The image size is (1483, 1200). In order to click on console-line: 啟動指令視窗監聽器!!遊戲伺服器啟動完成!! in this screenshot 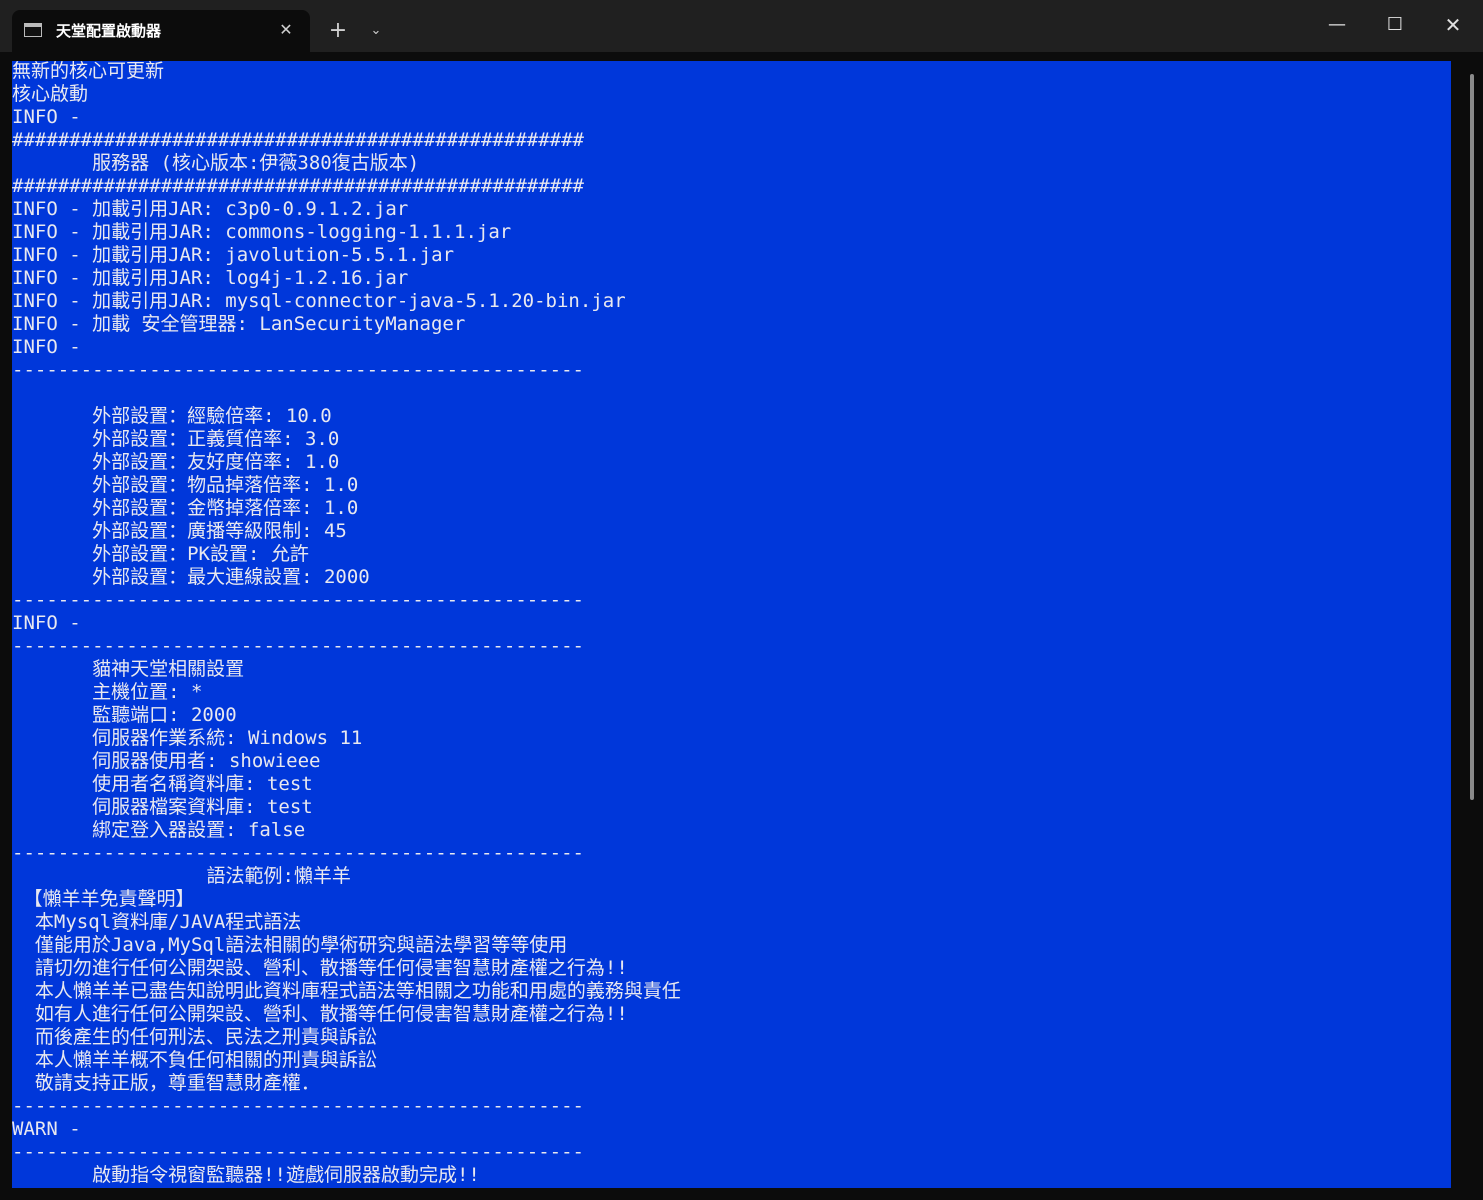, I will do `click(246, 1175)`.